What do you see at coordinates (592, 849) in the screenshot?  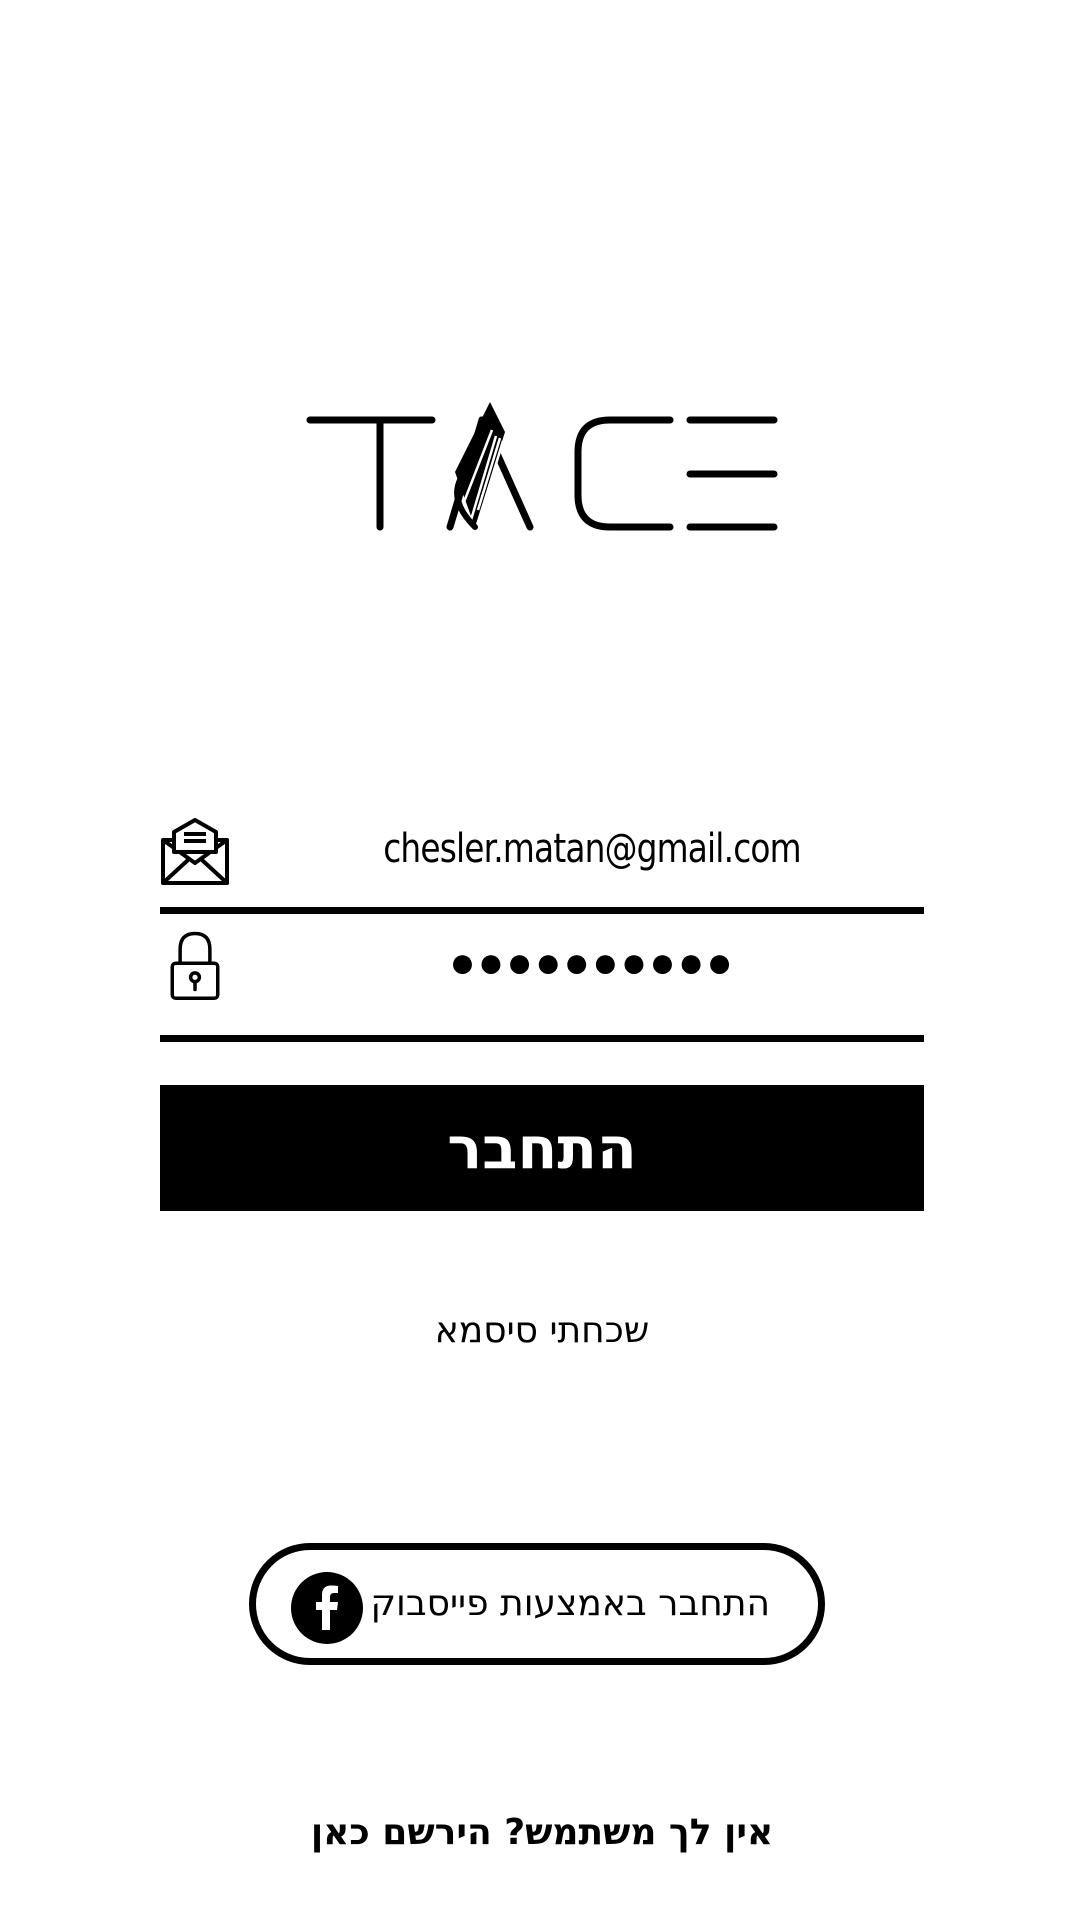 I see `email-value: chesler.matan@gmail.com` at bounding box center [592, 849].